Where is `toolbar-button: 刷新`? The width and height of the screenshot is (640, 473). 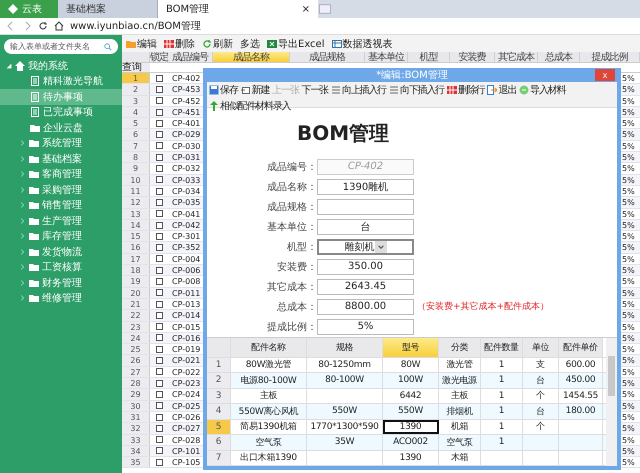
toolbar-button: 刷新 is located at coordinates (217, 43).